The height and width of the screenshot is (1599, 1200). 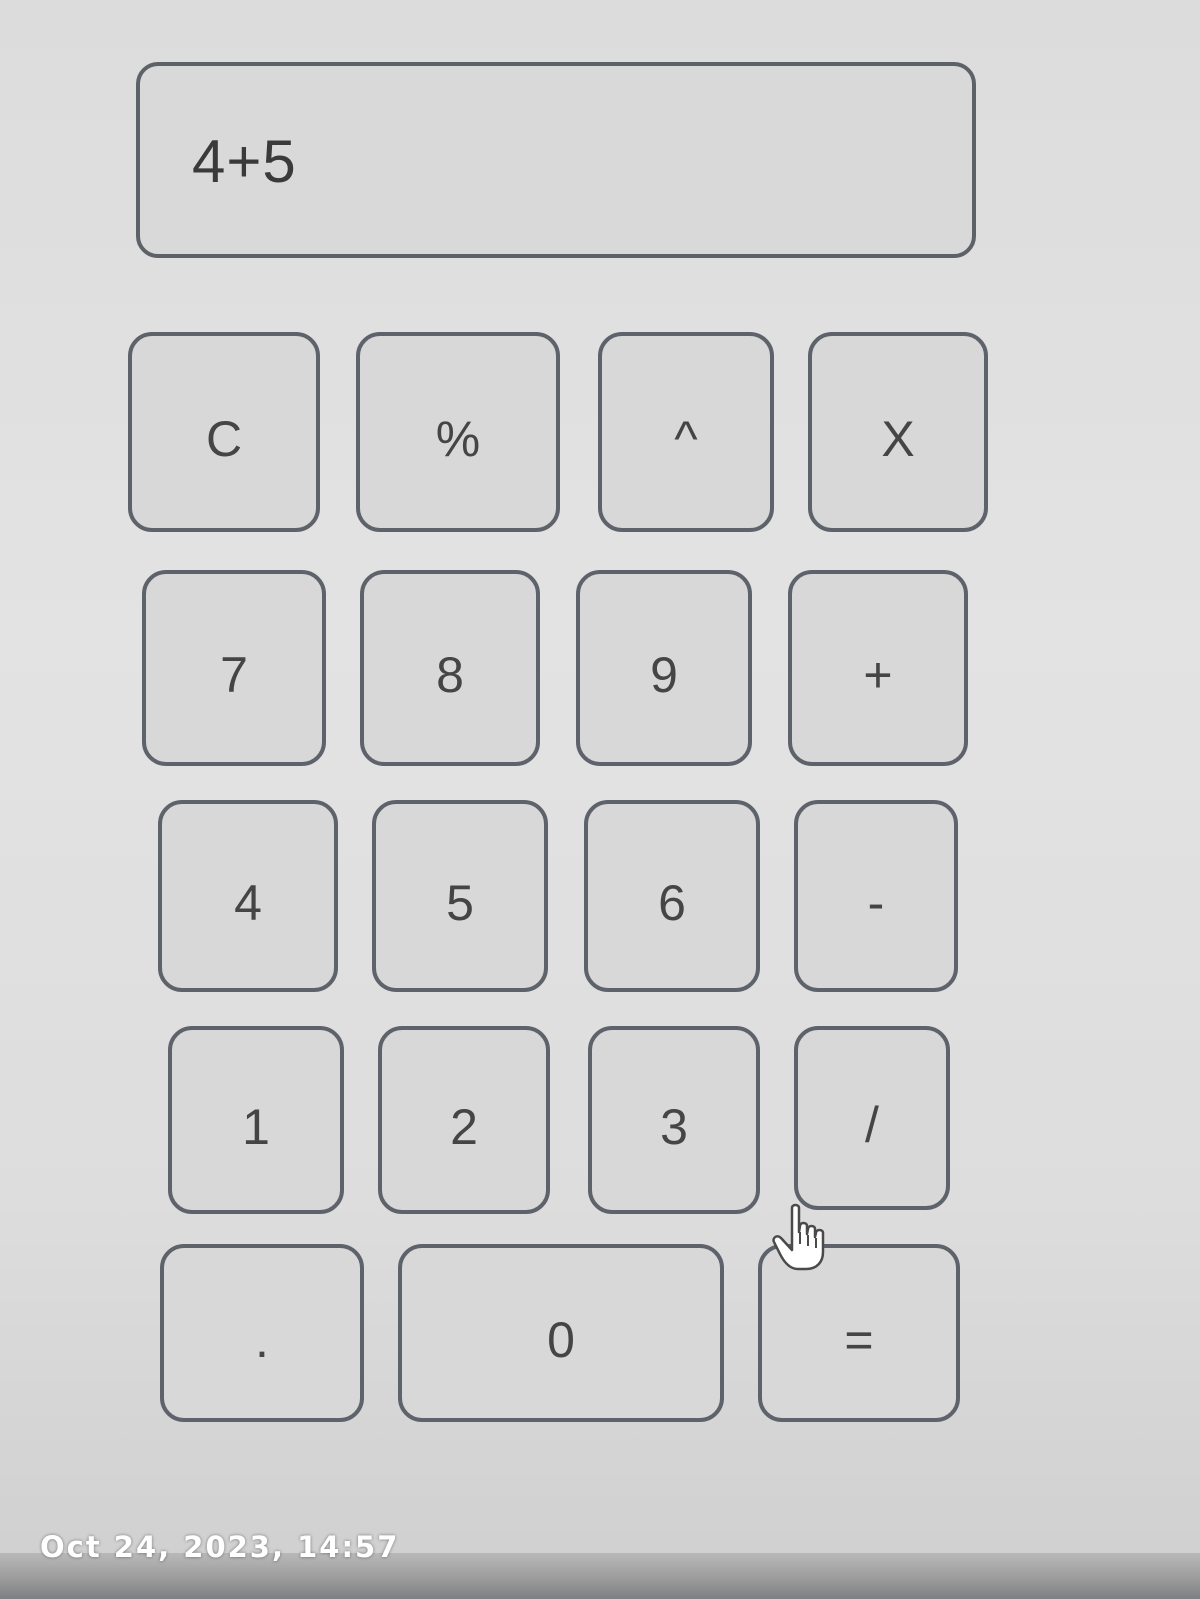 I want to click on six-button-label: 6, so click(x=672, y=903).